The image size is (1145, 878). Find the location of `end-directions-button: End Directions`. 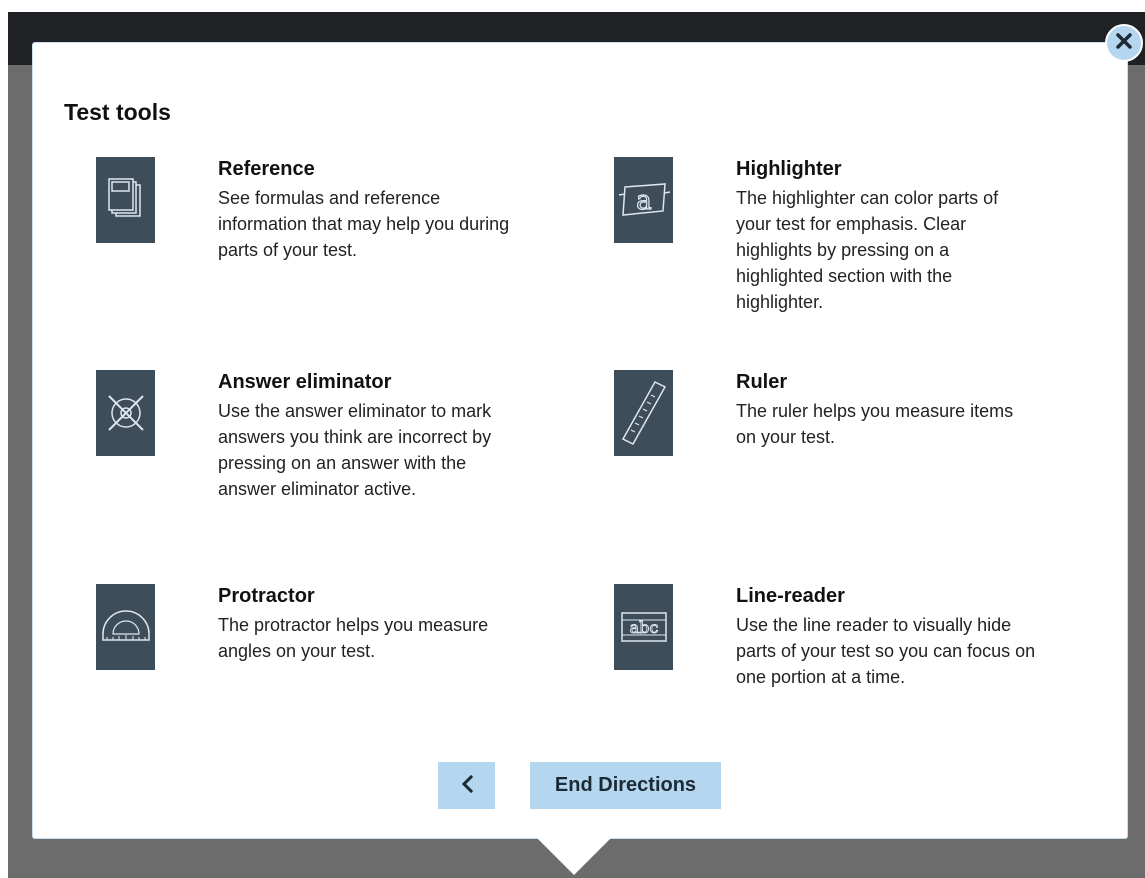

end-directions-button: End Directions is located at coordinates (625, 785).